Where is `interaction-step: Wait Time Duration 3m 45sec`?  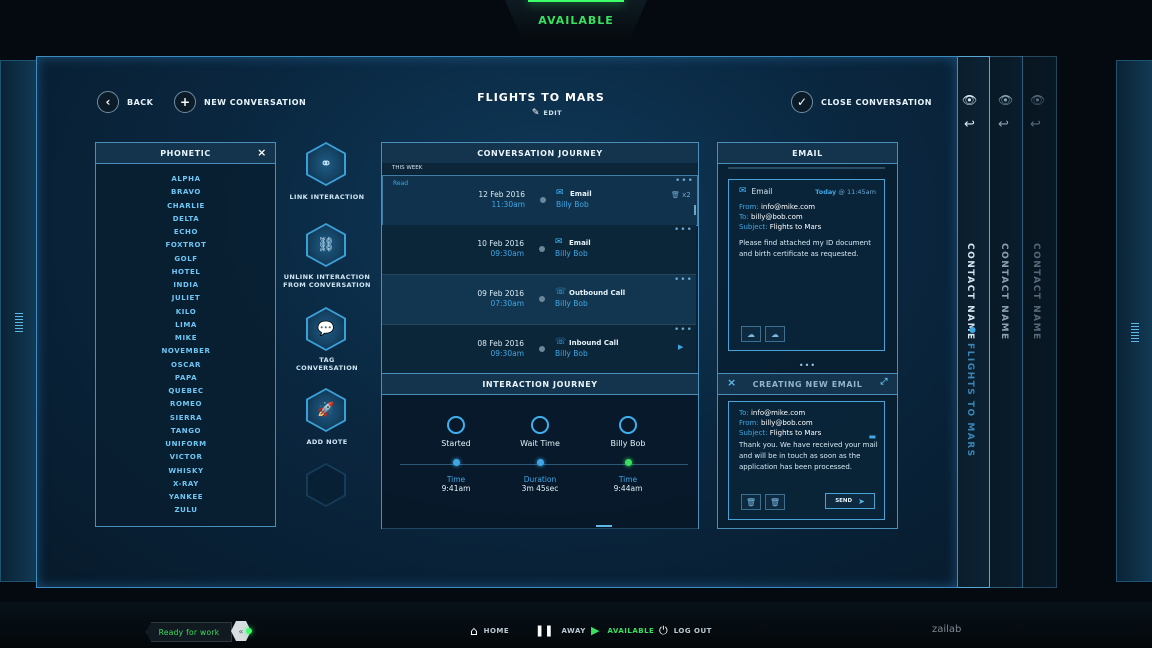 interaction-step: Wait Time Duration 3m 45sec is located at coordinates (540, 454).